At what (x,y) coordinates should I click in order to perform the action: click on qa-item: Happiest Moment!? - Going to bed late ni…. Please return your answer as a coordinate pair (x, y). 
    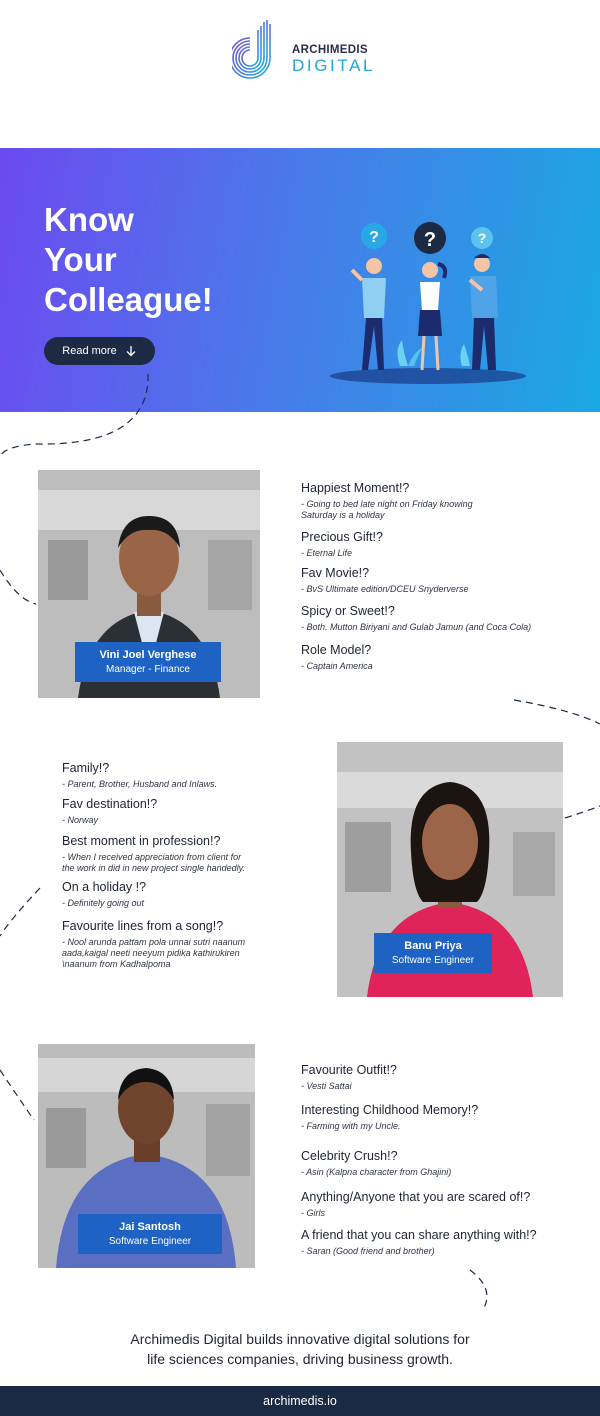
    Looking at the image, I should click on (387, 501).